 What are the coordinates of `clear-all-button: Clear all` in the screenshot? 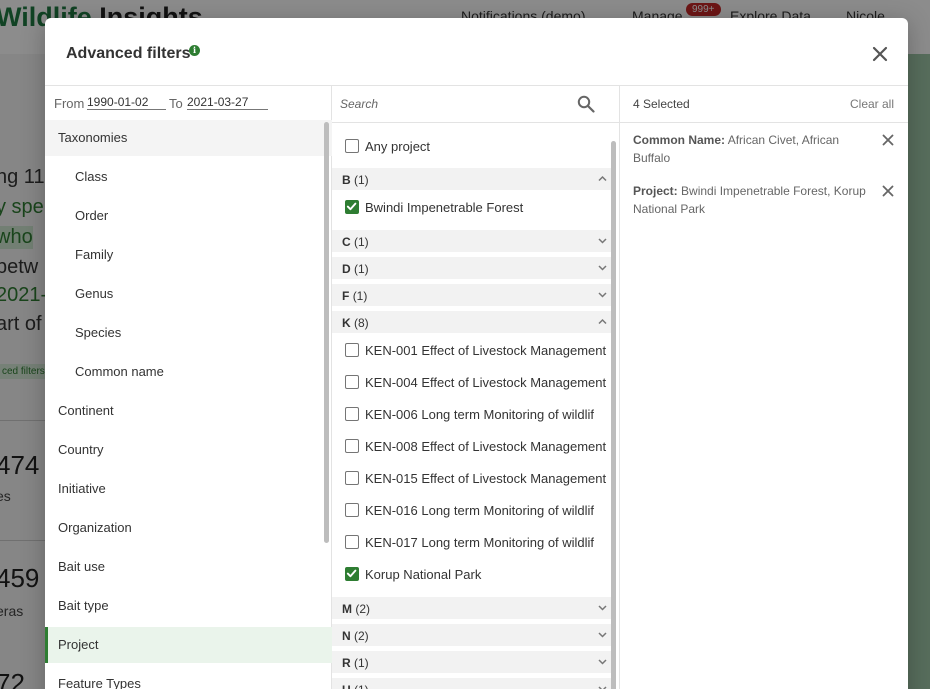 It's located at (872, 104).